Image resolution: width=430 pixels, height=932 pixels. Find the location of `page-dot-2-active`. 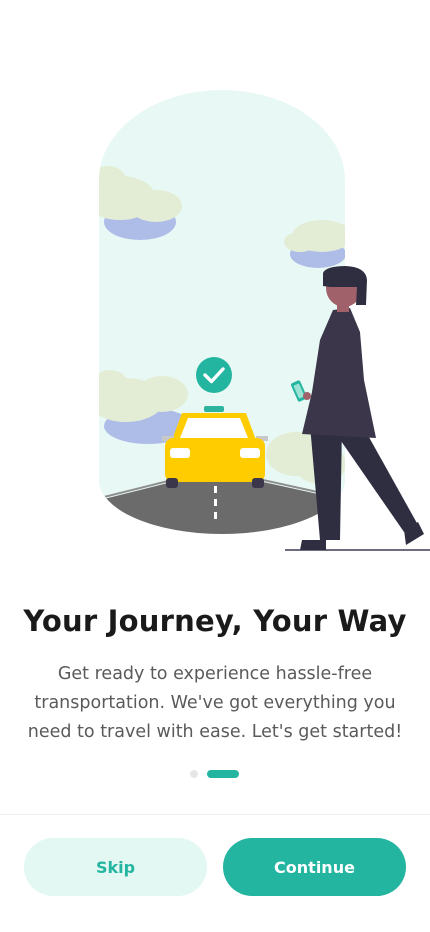

page-dot-2-active is located at coordinates (223, 774).